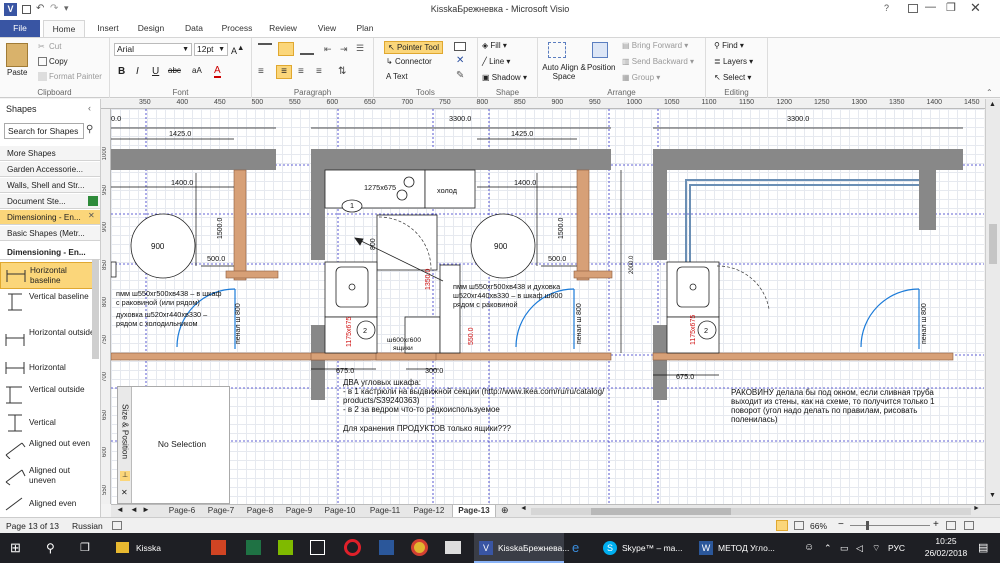 Image resolution: width=1000 pixels, height=563 pixels. What do you see at coordinates (799, 525) in the screenshot?
I see `full-screen-icon` at bounding box center [799, 525].